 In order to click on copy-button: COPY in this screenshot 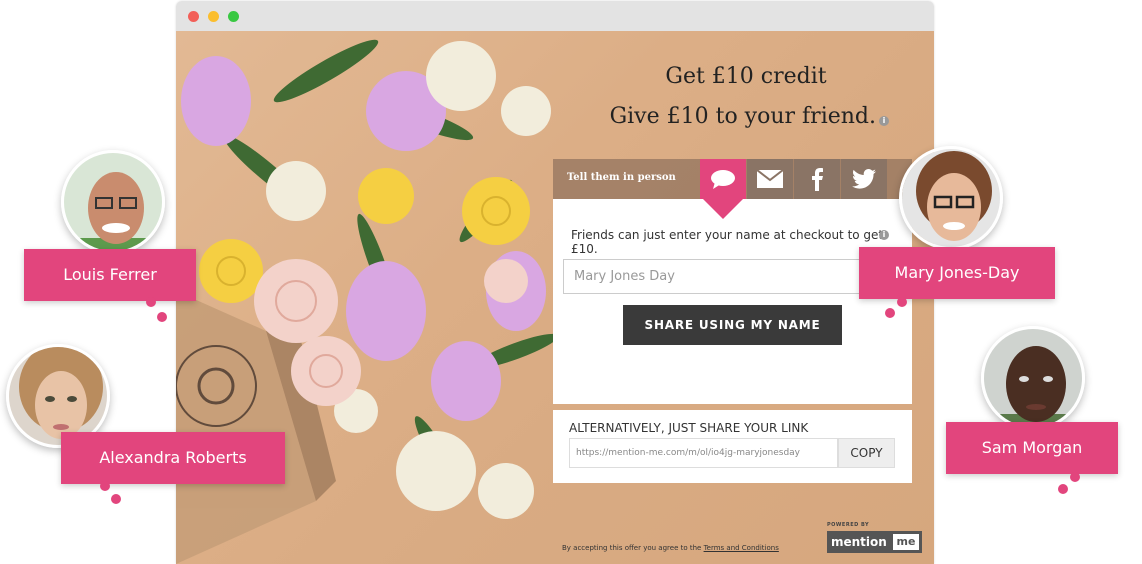, I will do `click(866, 453)`.